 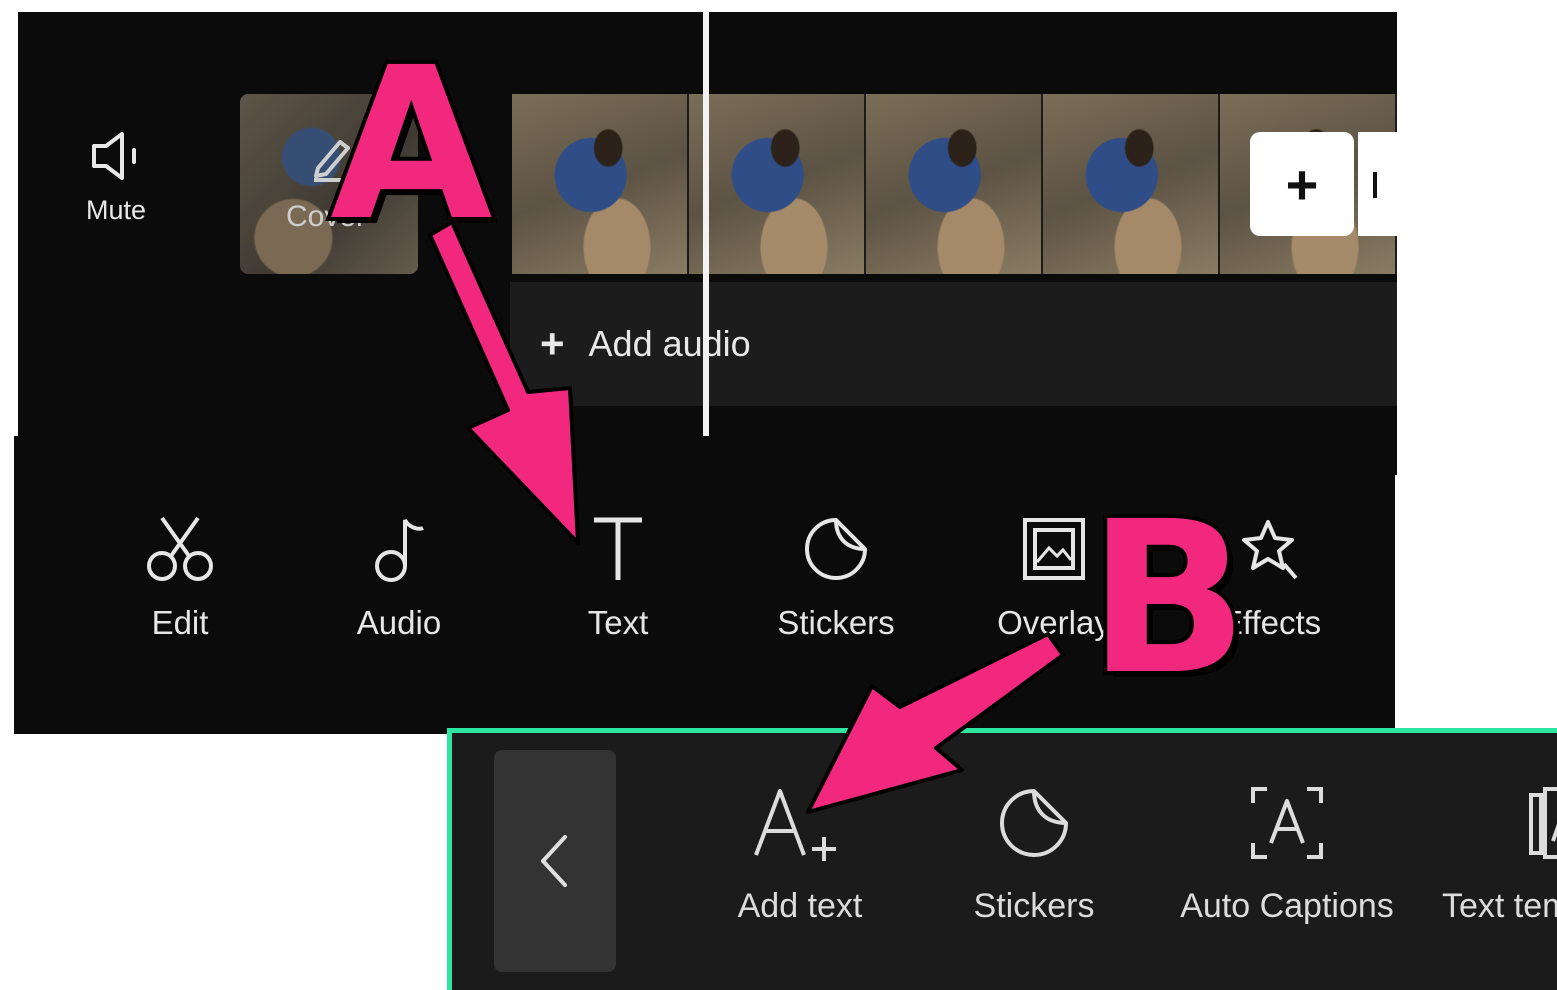 What do you see at coordinates (1168, 598) in the screenshot?
I see `annotation-label-b: B` at bounding box center [1168, 598].